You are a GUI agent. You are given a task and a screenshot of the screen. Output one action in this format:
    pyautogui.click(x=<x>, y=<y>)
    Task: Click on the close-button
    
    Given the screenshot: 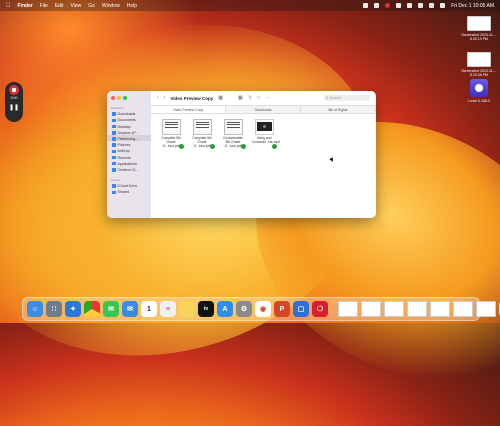 What is the action you would take?
    pyautogui.click(x=113, y=98)
    